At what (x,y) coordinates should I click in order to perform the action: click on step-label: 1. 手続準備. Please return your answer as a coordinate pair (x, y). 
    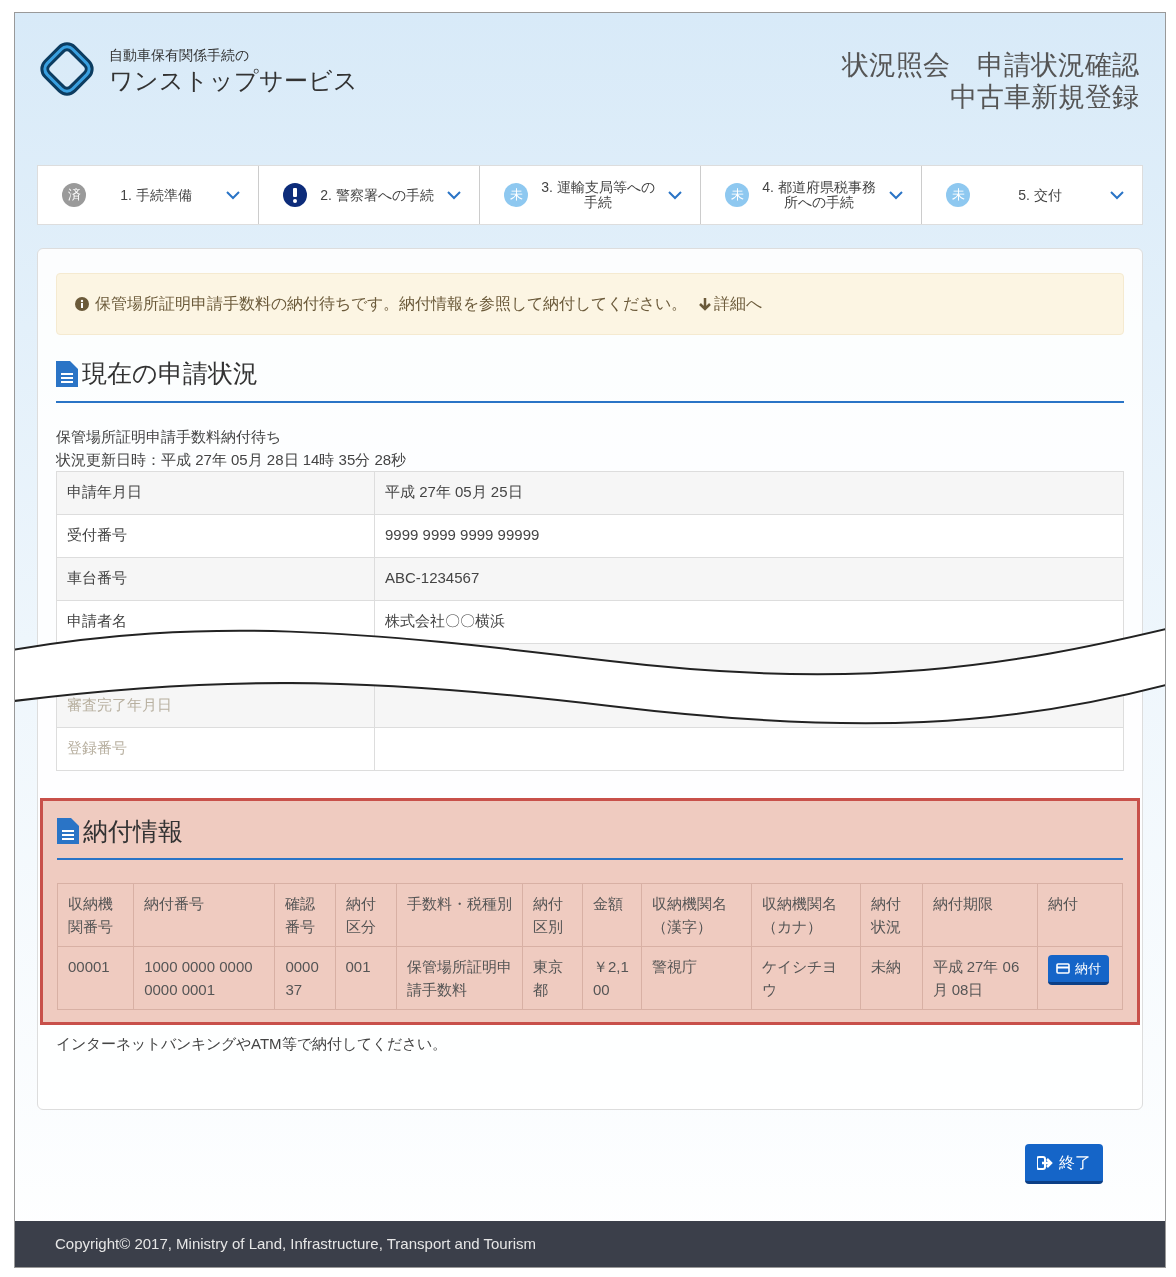
    Looking at the image, I should click on (156, 195).